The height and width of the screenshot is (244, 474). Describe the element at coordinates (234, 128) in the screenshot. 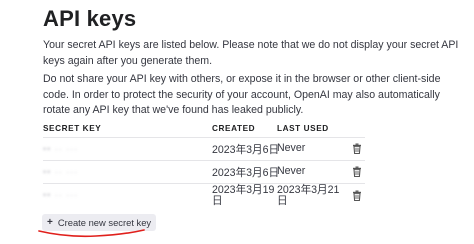

I see `header-created: CREATED` at that location.